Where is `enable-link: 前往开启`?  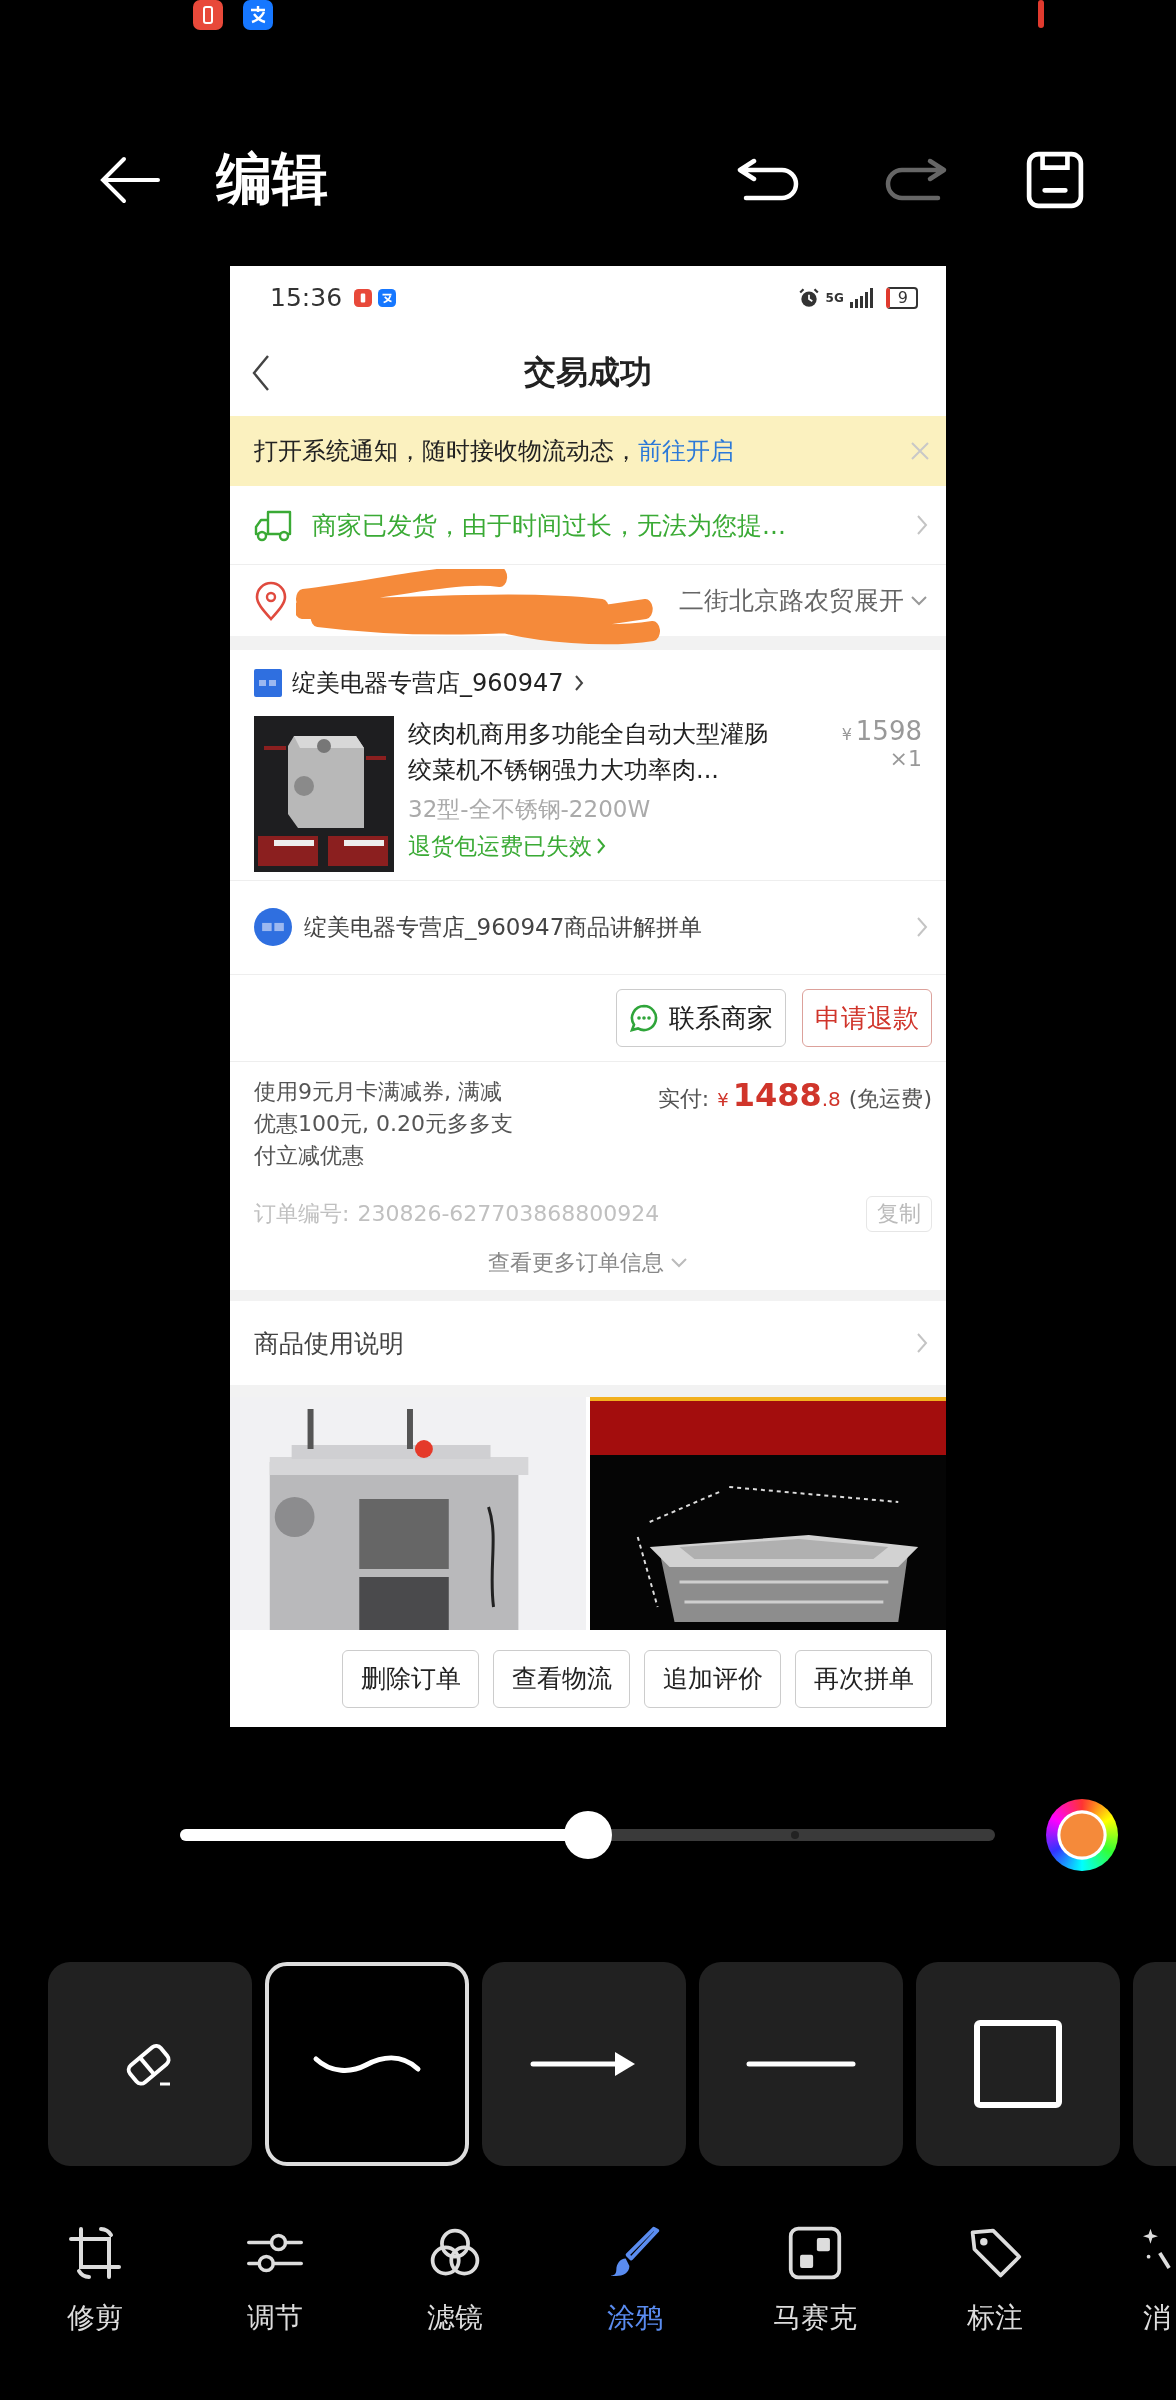
enable-link: 前往开启 is located at coordinates (686, 451).